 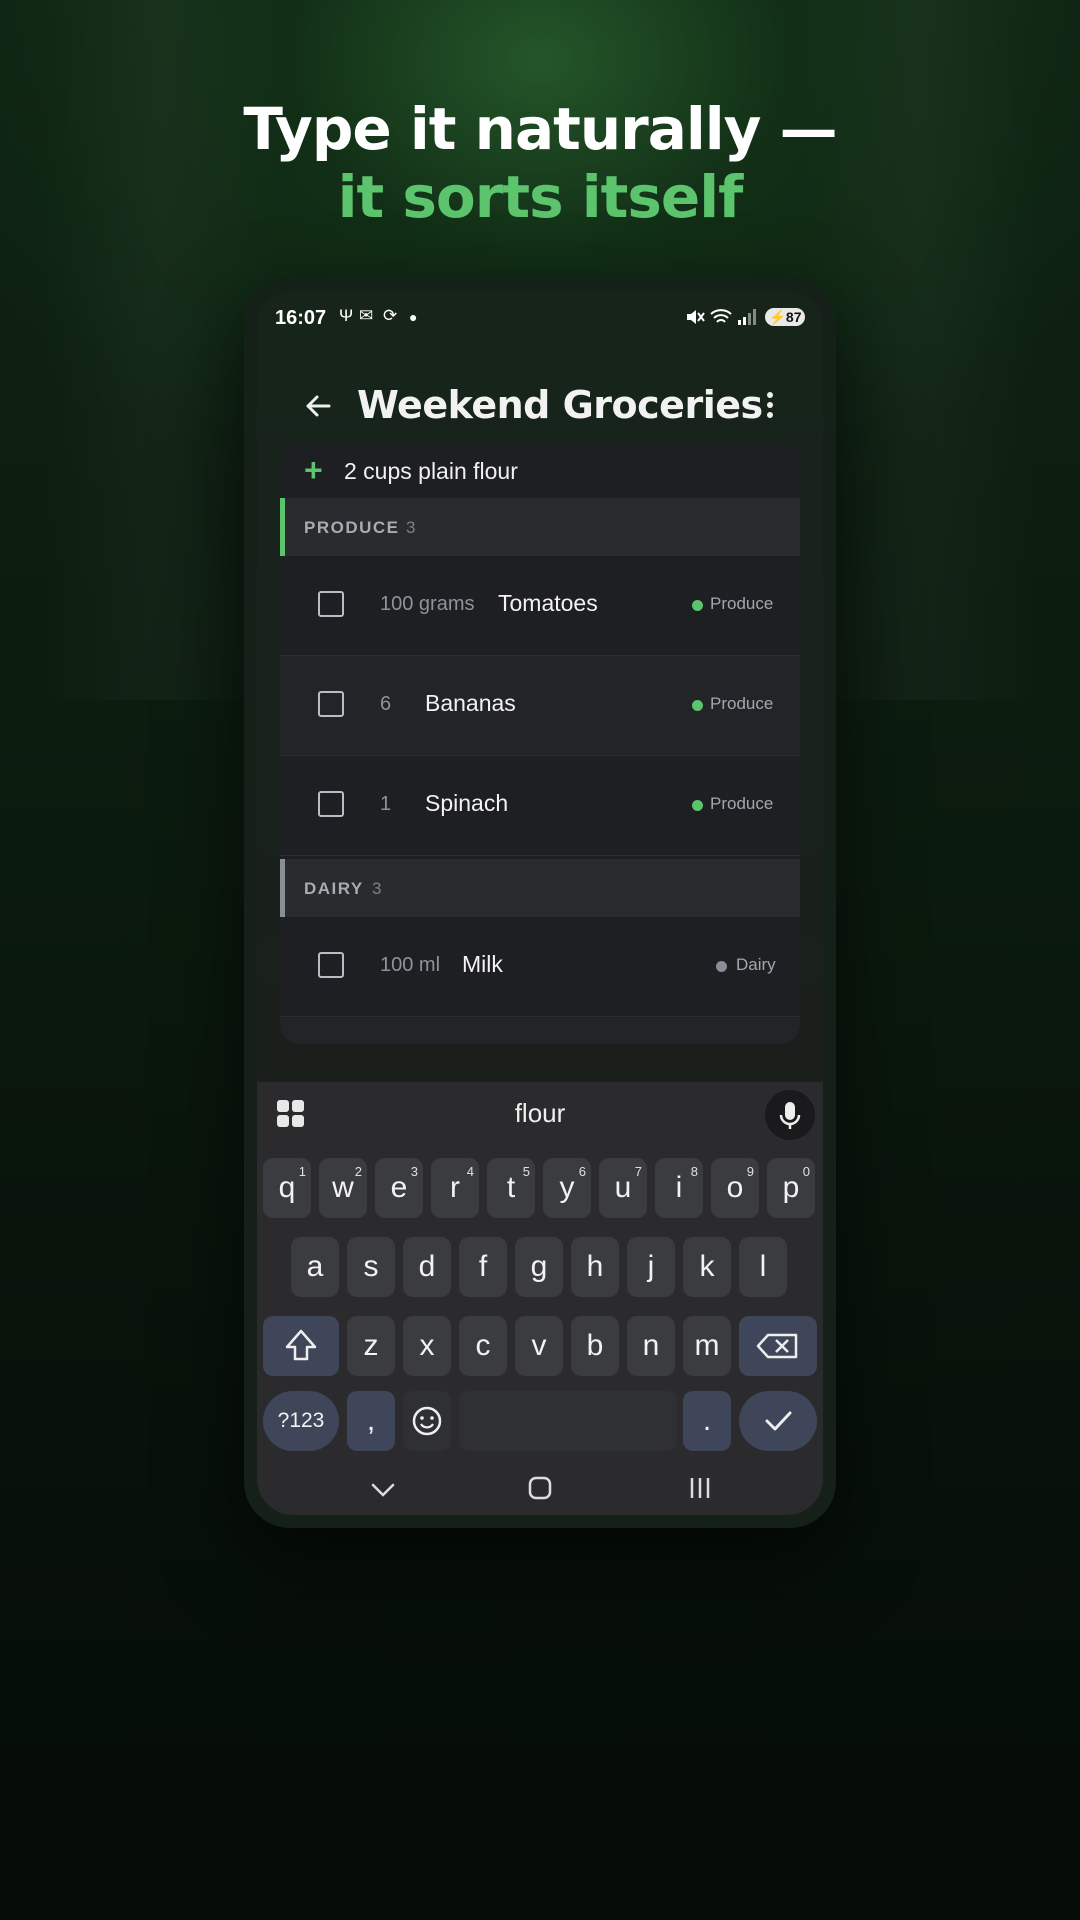 What do you see at coordinates (756, 964) in the screenshot?
I see `category-tag: Dairy` at bounding box center [756, 964].